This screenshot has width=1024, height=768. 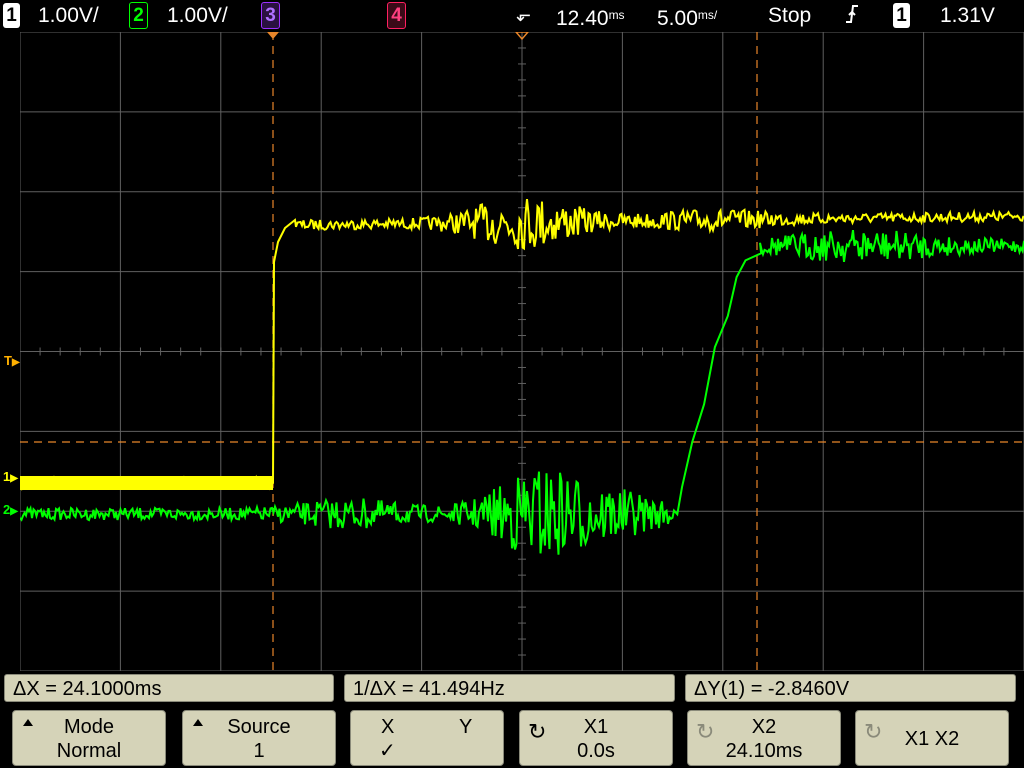 I want to click on trigger-source-badge: 1, so click(x=901, y=15).